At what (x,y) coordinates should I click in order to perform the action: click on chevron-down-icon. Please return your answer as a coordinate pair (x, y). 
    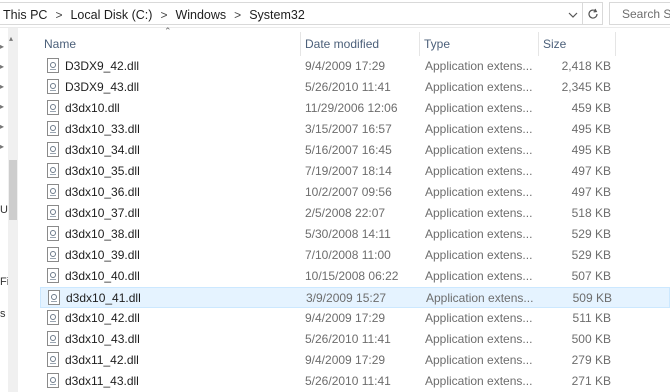
    Looking at the image, I should click on (573, 15).